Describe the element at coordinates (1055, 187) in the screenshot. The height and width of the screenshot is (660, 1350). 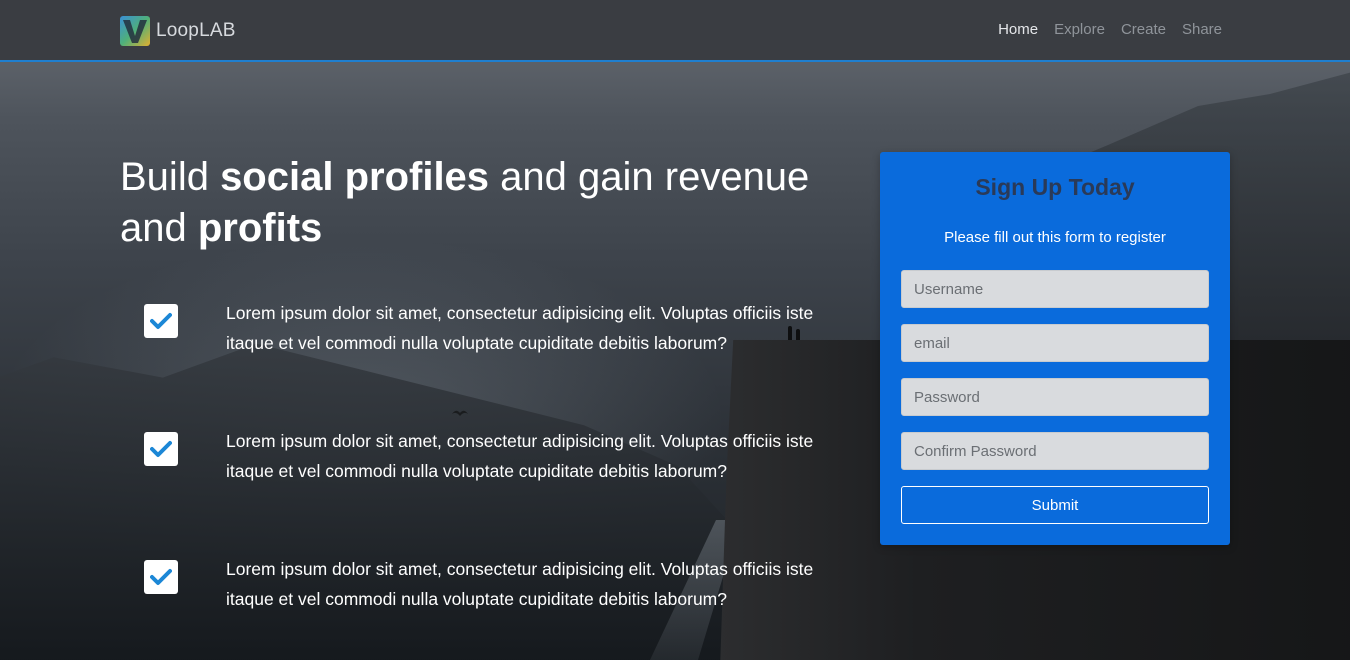
I see `signup-title: Sign Up Today` at that location.